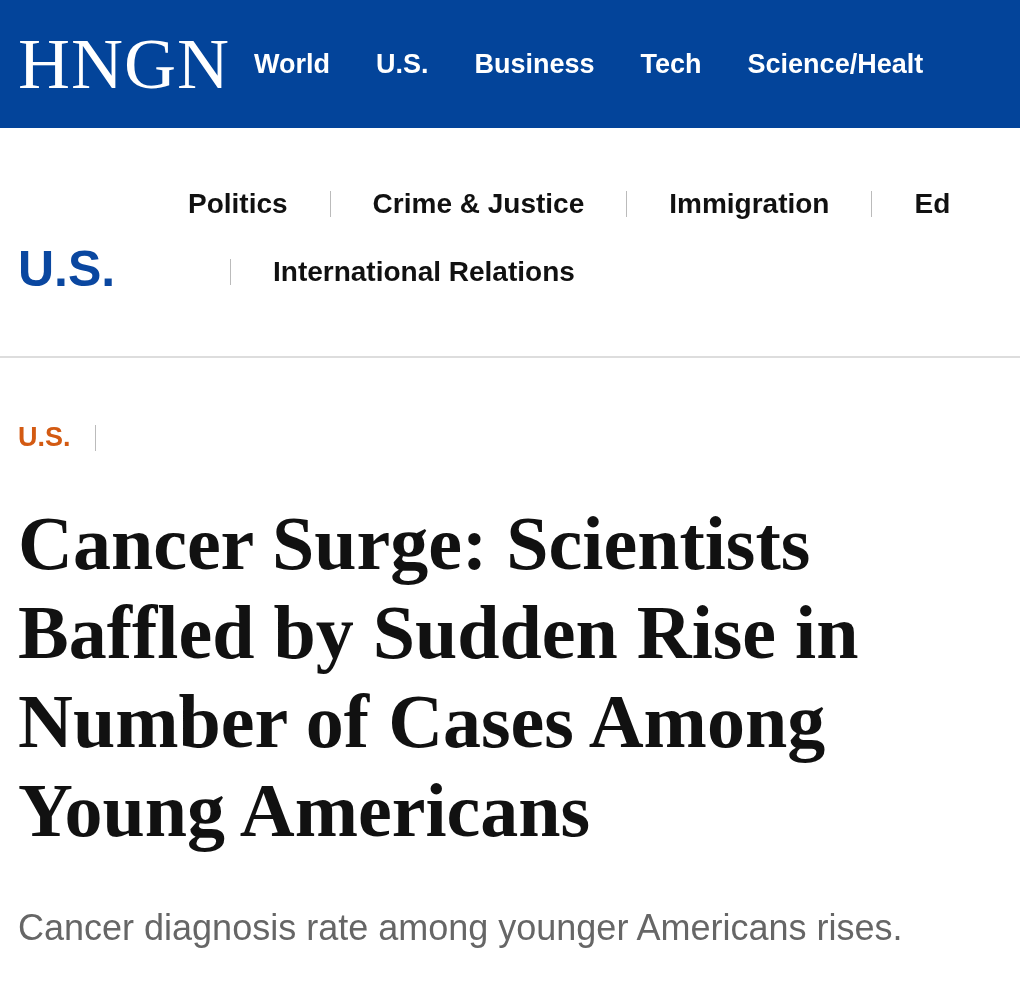 The image size is (1020, 1000). I want to click on nav-link: World, so click(292, 64).